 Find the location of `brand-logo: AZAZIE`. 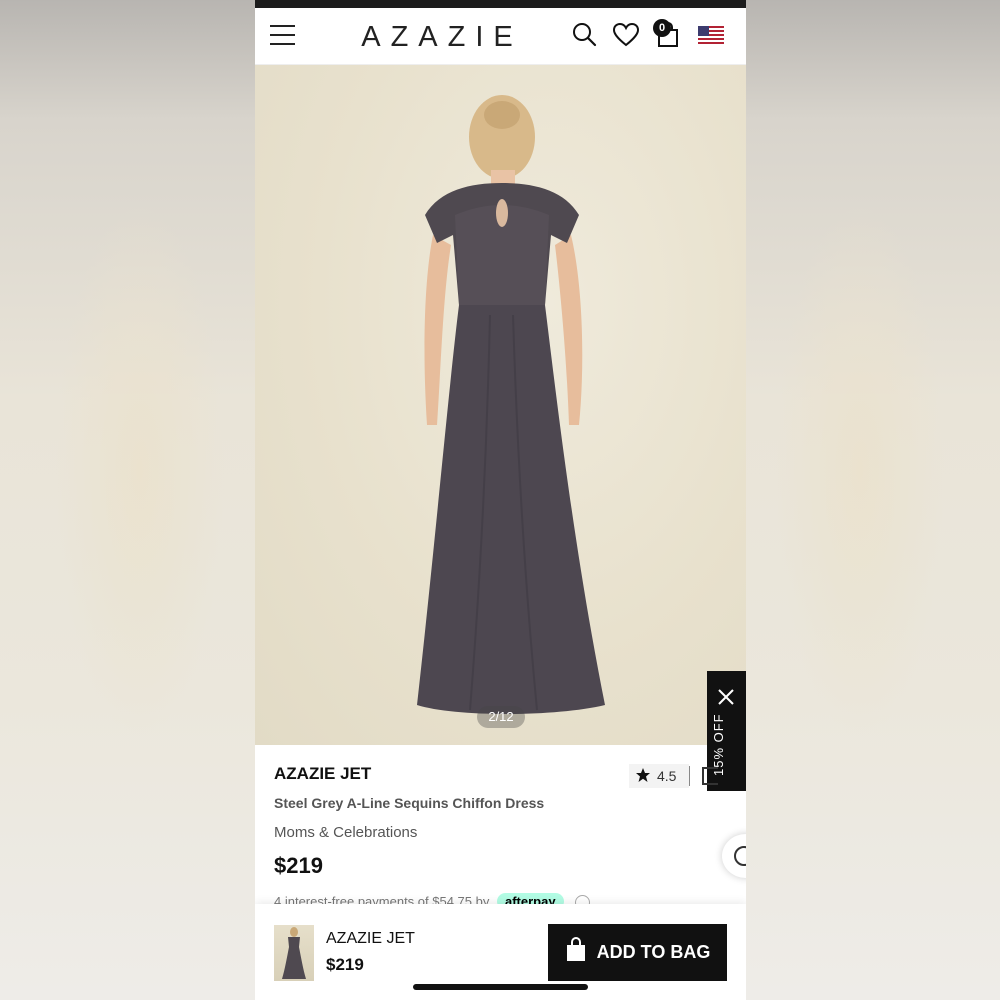

brand-logo: AZAZIE is located at coordinates (442, 37).